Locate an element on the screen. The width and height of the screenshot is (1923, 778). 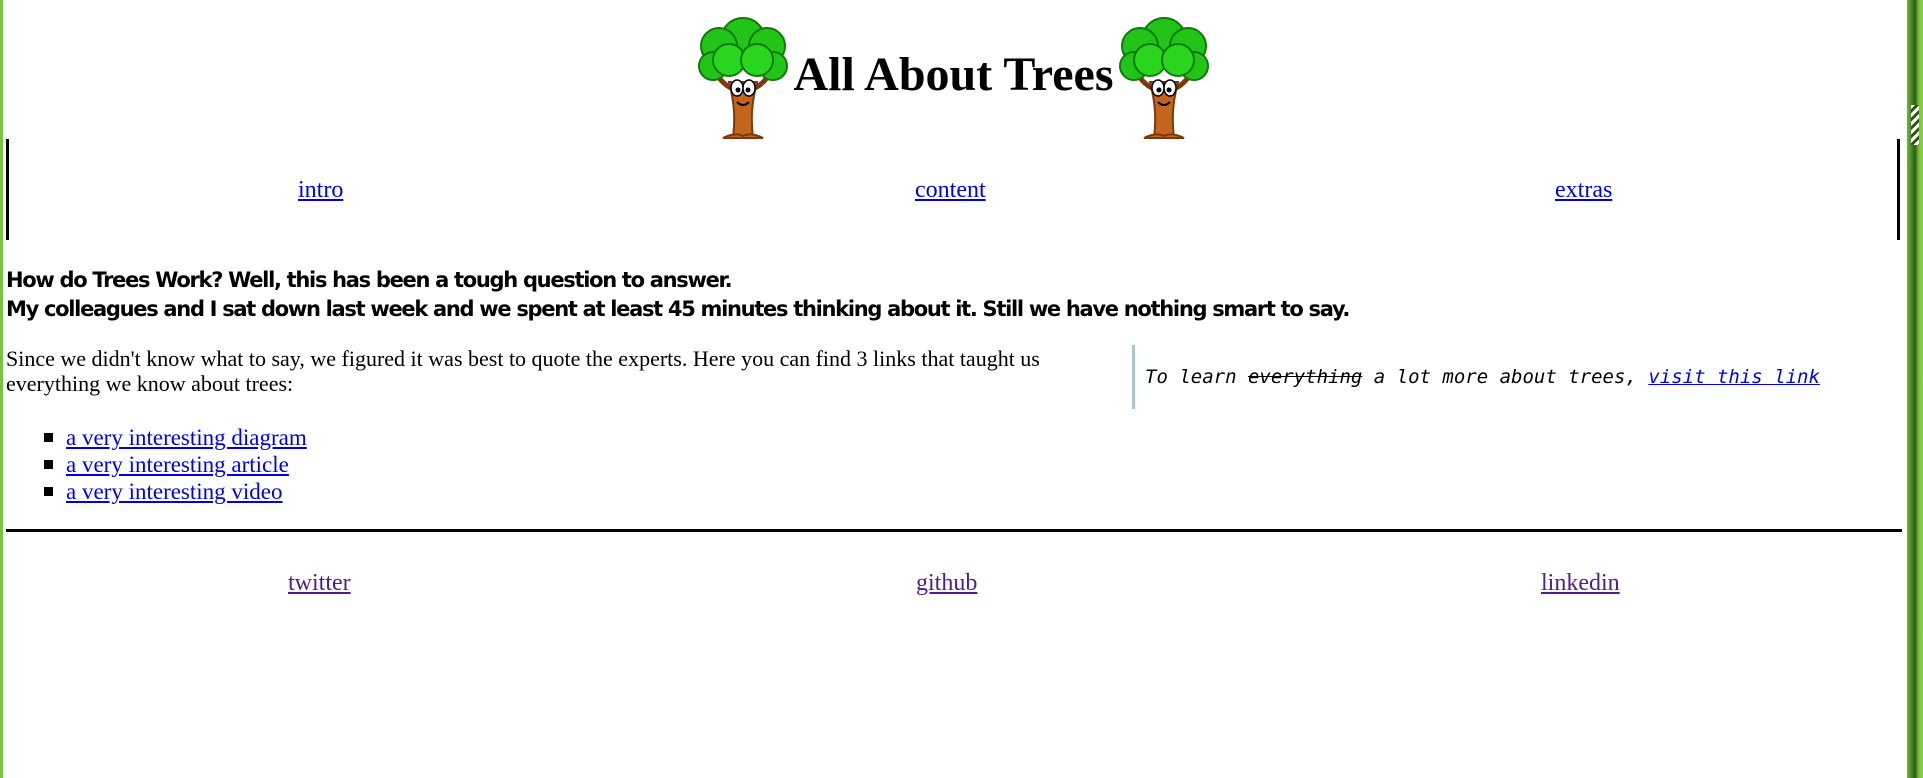
nav-link-extras: extras is located at coordinates (1583, 190).